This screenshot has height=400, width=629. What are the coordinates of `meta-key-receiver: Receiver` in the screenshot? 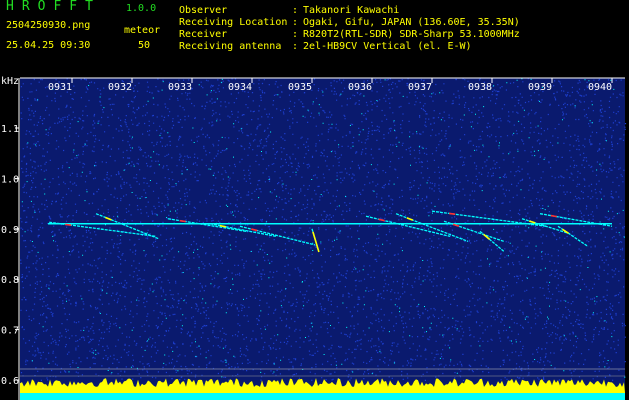 It's located at (203, 34).